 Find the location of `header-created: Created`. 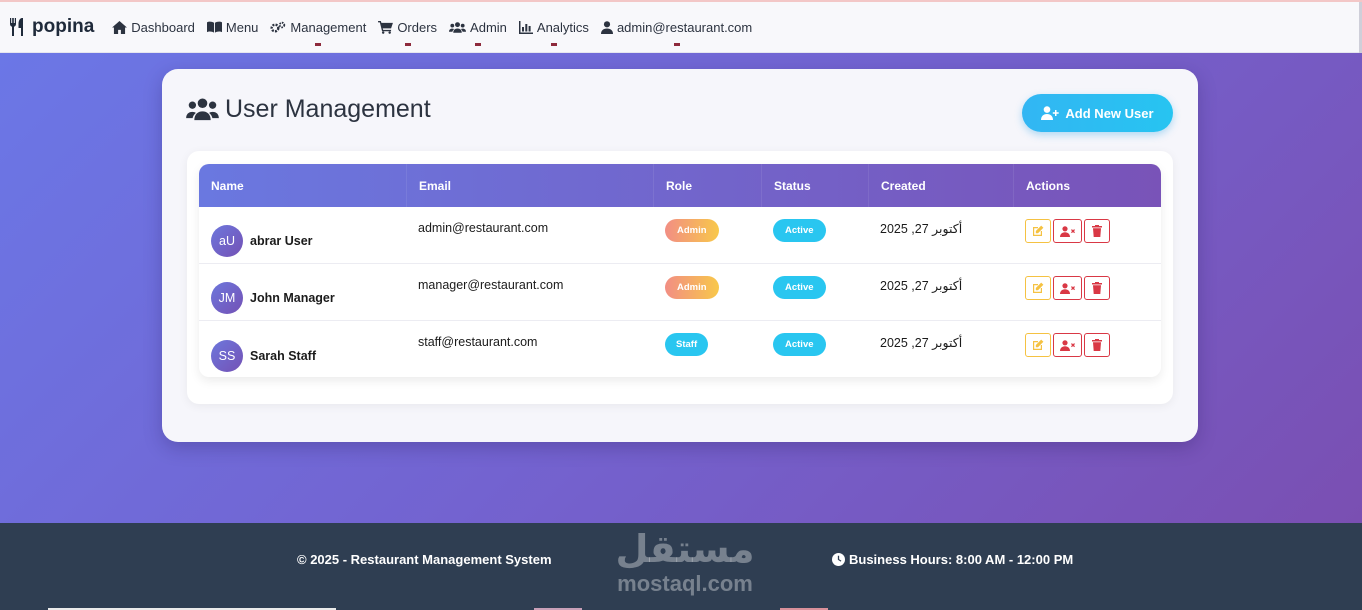

header-created: Created is located at coordinates (940, 185).